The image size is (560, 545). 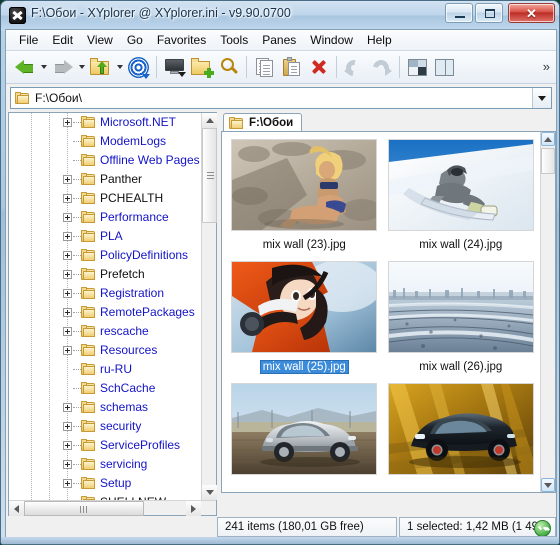 What do you see at coordinates (291, 67) in the screenshot?
I see `paste-button` at bounding box center [291, 67].